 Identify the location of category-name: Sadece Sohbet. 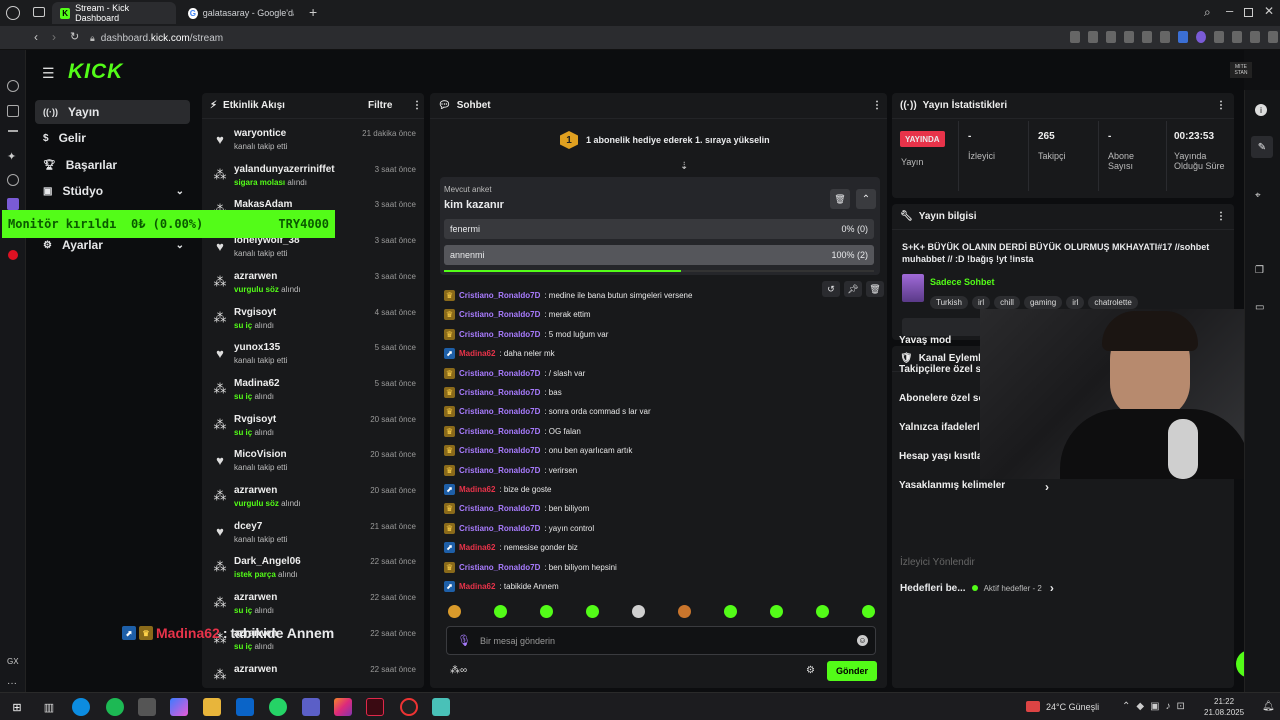
(962, 282).